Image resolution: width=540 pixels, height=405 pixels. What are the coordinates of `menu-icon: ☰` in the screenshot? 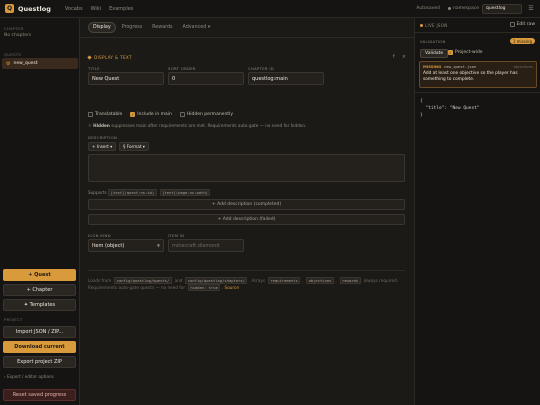 It's located at (531, 9).